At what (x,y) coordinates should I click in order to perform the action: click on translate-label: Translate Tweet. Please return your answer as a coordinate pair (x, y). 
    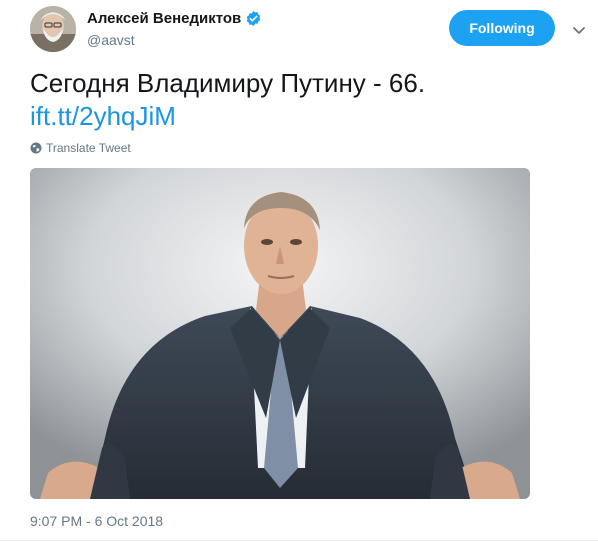
    Looking at the image, I should click on (88, 148).